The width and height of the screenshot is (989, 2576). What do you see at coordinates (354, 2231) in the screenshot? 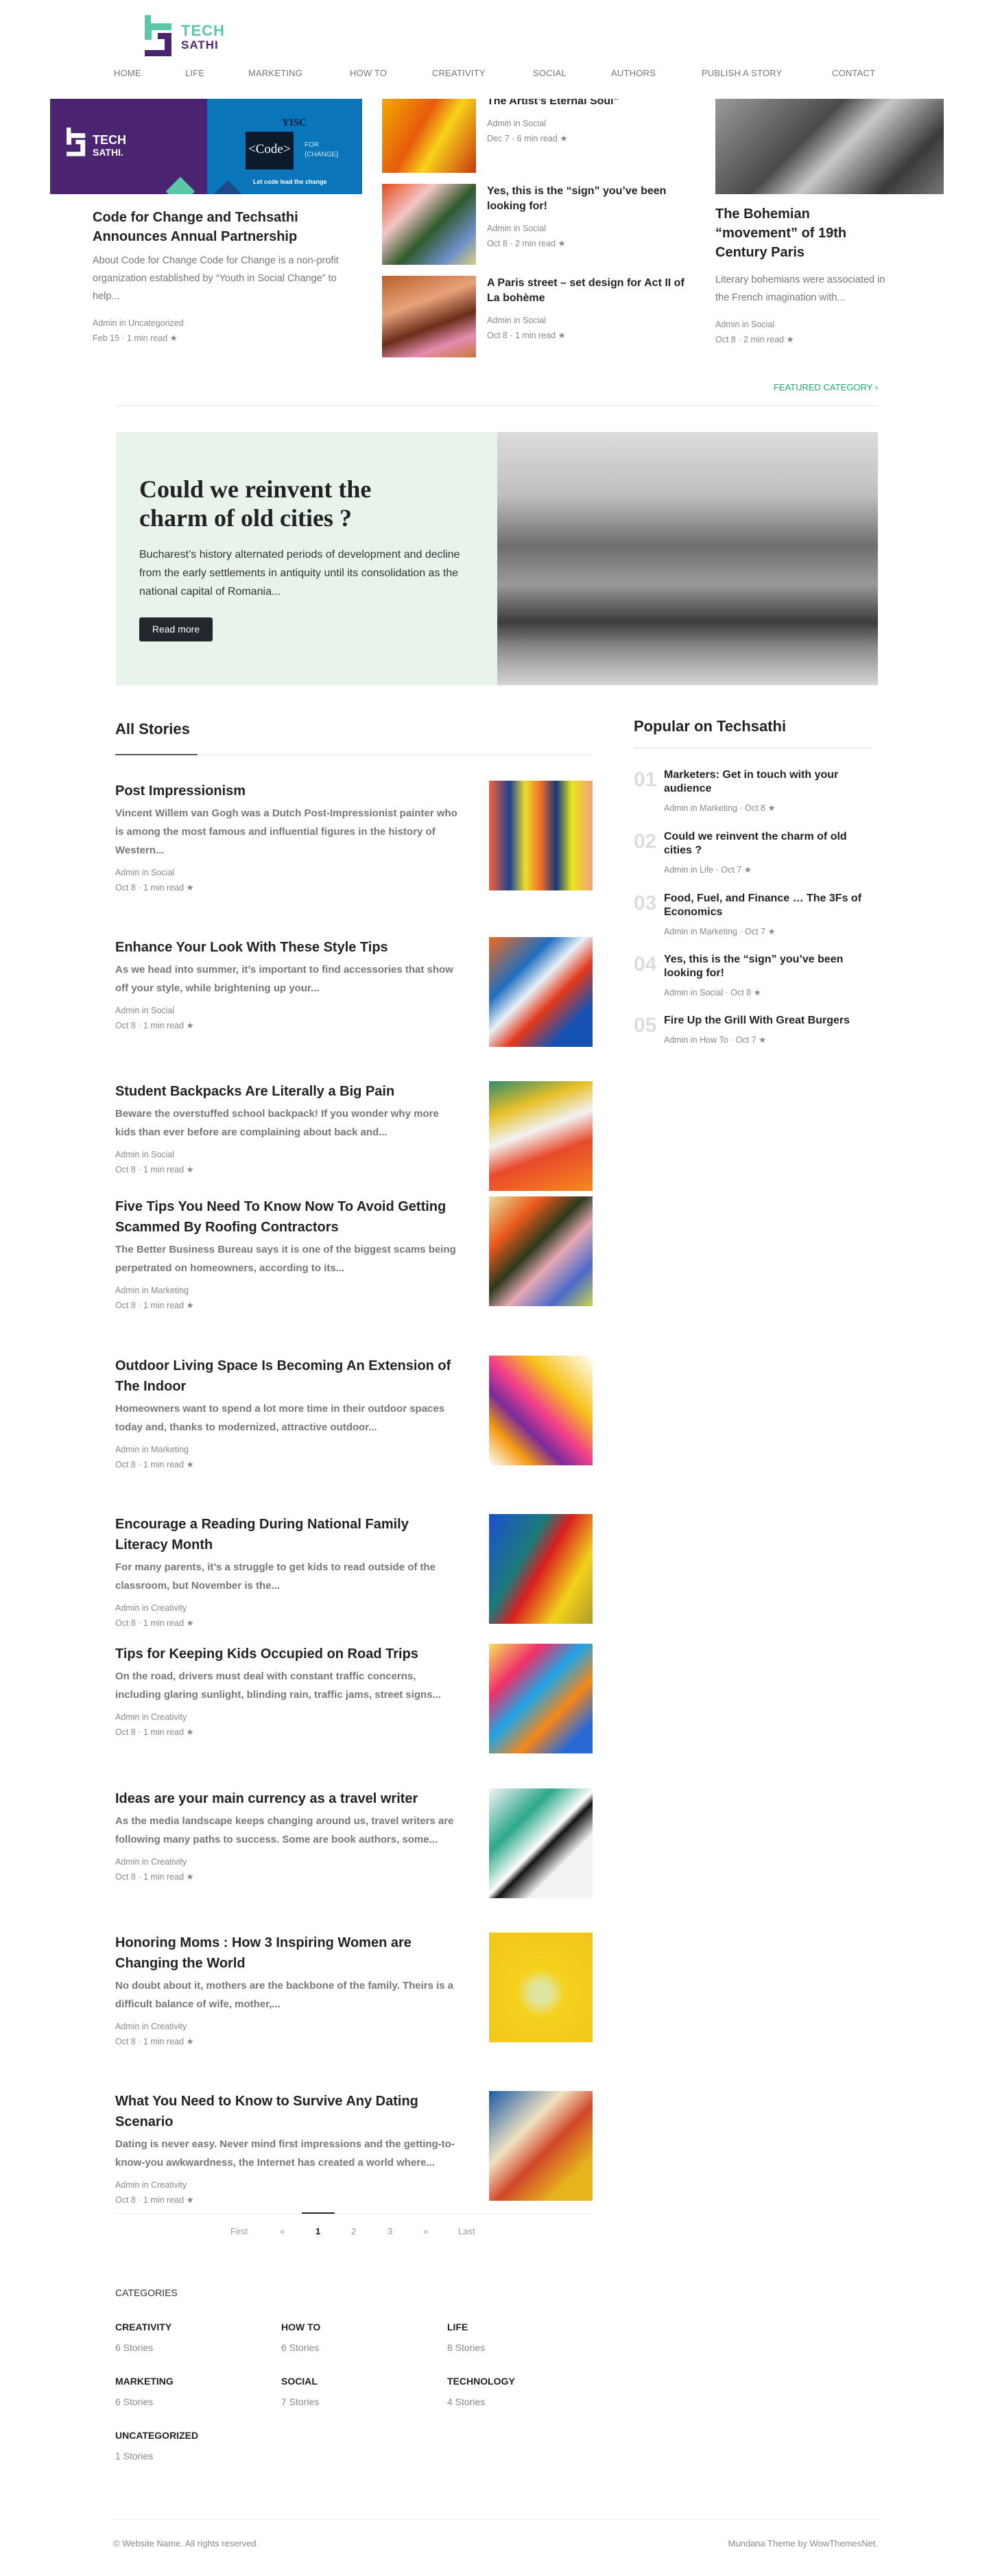
I see `page-link-3: 2` at bounding box center [354, 2231].